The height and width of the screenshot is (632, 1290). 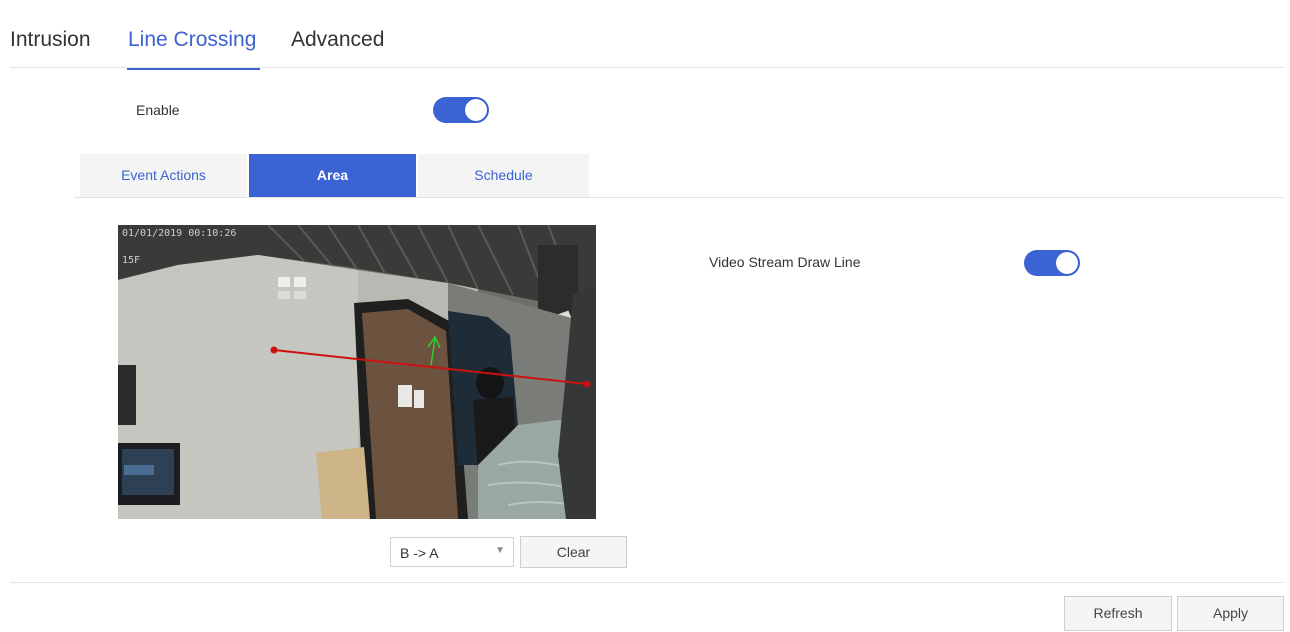 What do you see at coordinates (452, 552) in the screenshot?
I see `direction-select: B -> A ▼` at bounding box center [452, 552].